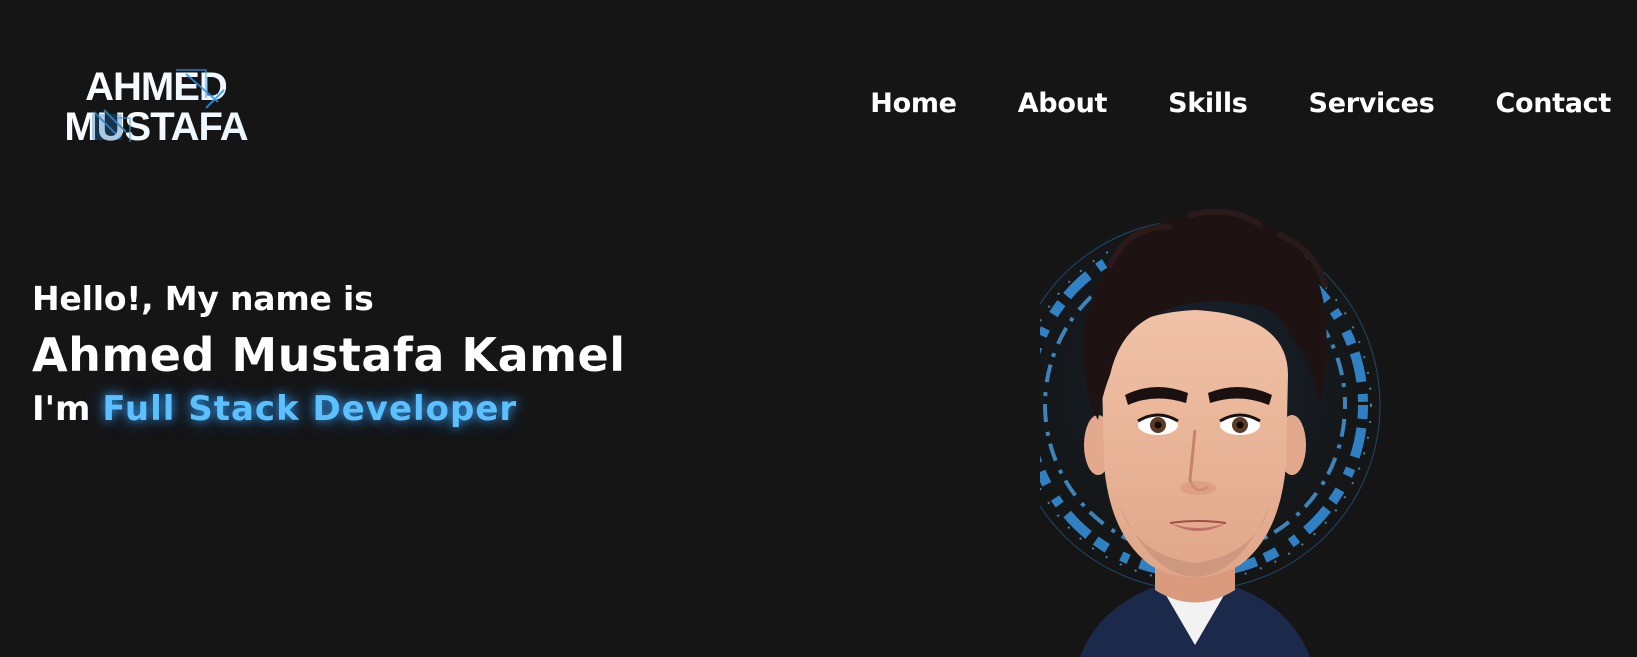 The image size is (1637, 657). What do you see at coordinates (913, 103) in the screenshot?
I see `nav-home: Home` at bounding box center [913, 103].